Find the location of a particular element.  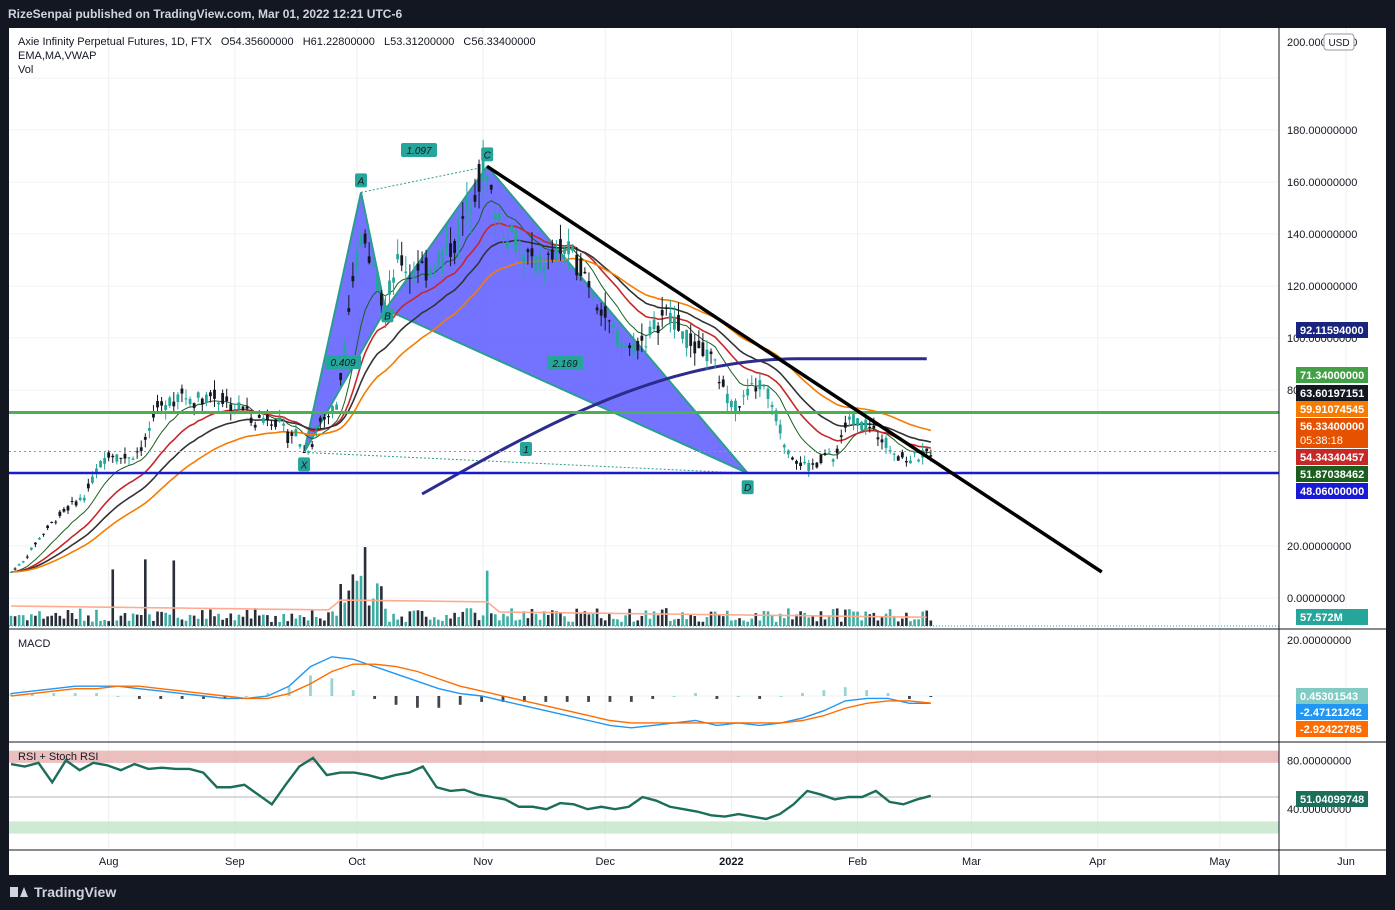

label-signal-text: -2.92422785 is located at coordinates (1331, 730).